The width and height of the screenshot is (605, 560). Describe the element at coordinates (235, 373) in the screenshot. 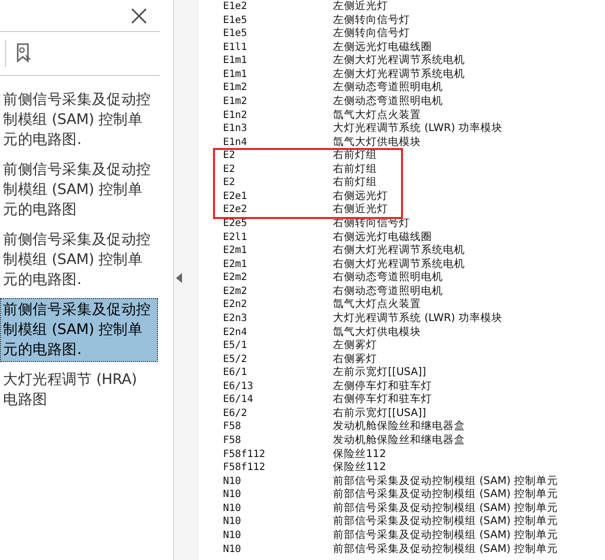

I see `component-code: E6/1` at that location.